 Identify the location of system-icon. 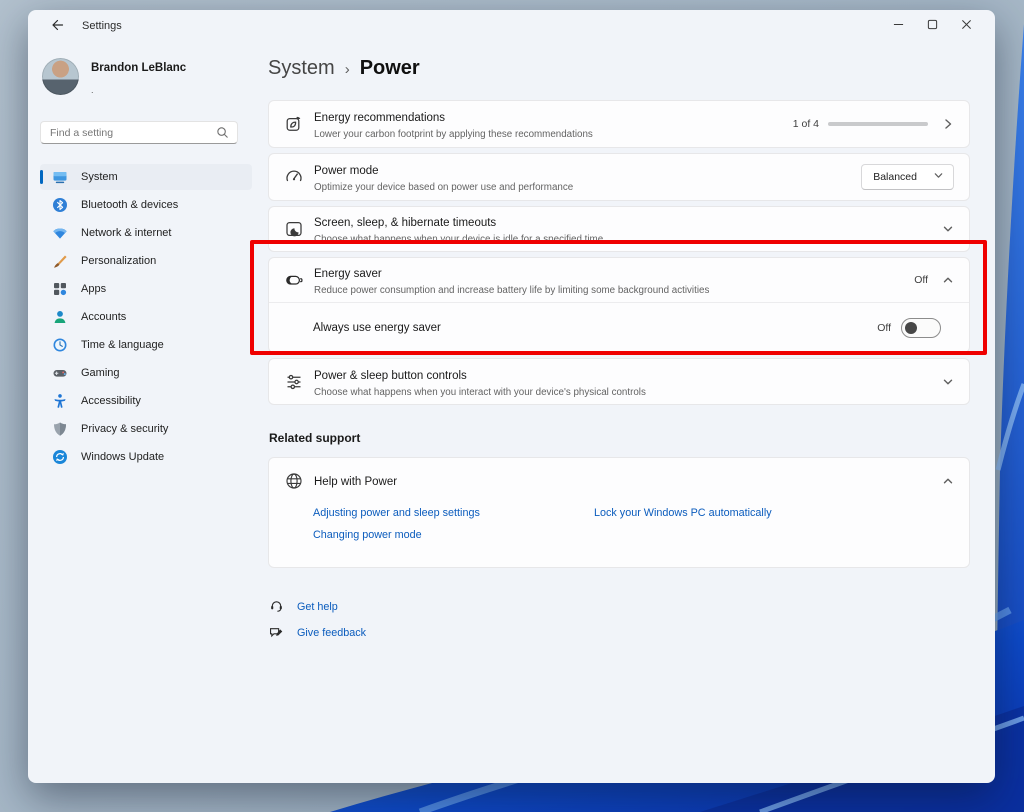
(60, 177).